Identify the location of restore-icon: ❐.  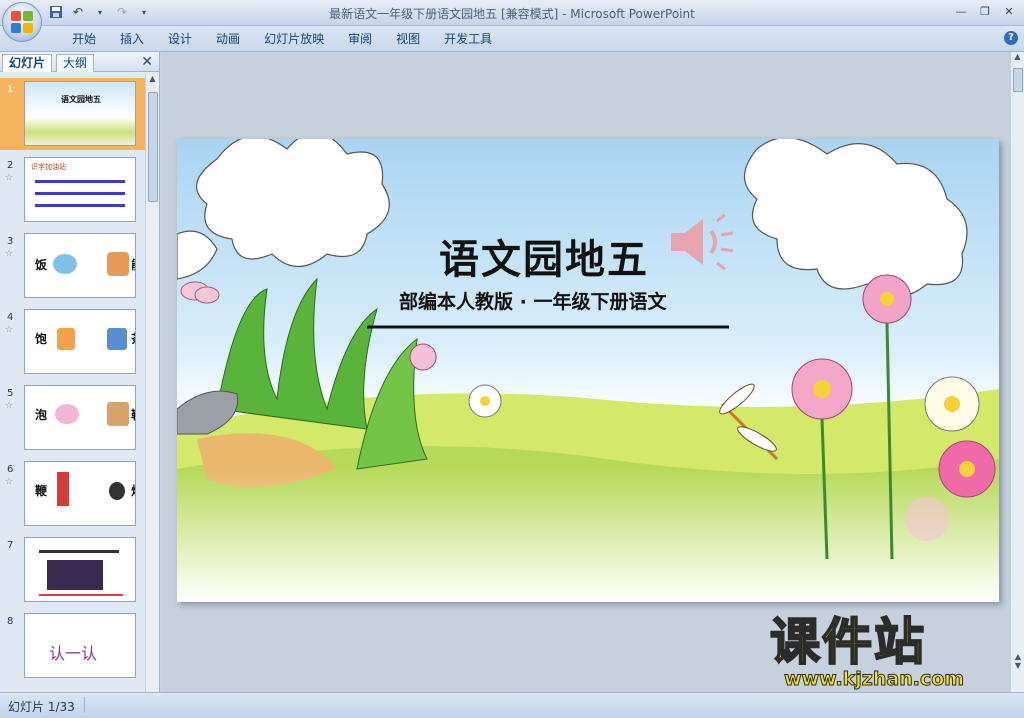
(985, 11).